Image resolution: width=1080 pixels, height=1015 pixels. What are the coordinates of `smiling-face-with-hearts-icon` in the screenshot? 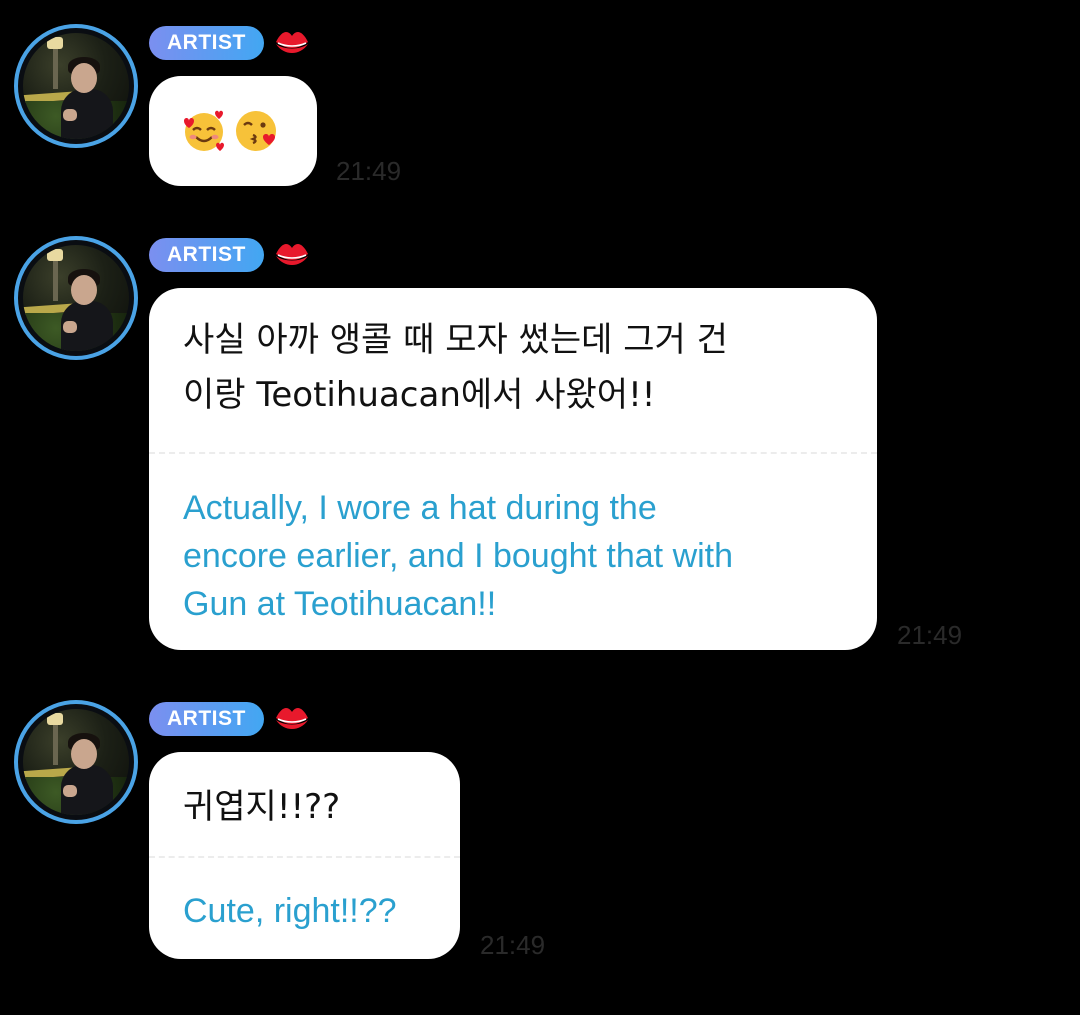 It's located at (204, 130).